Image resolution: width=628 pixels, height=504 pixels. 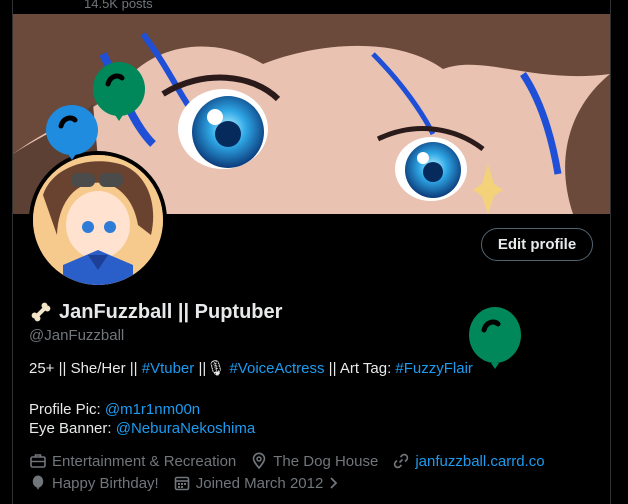 What do you see at coordinates (67, 409) in the screenshot?
I see `profile-pic-label: Profile Pic:` at bounding box center [67, 409].